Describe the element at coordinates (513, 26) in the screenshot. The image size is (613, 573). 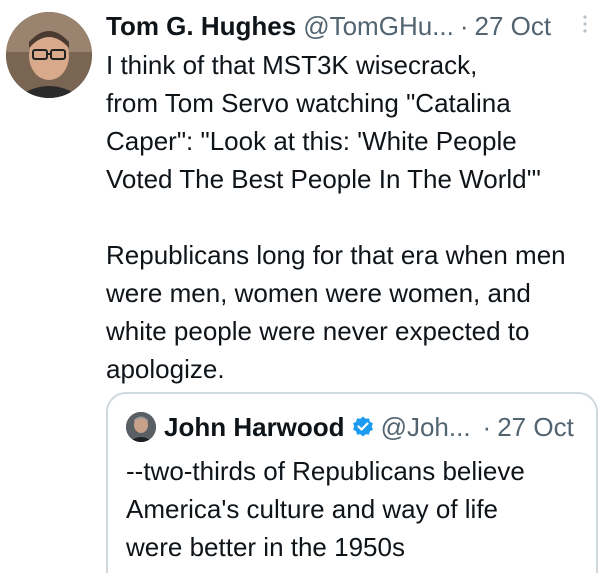
I see `tweet-date: 27 Oct` at that location.